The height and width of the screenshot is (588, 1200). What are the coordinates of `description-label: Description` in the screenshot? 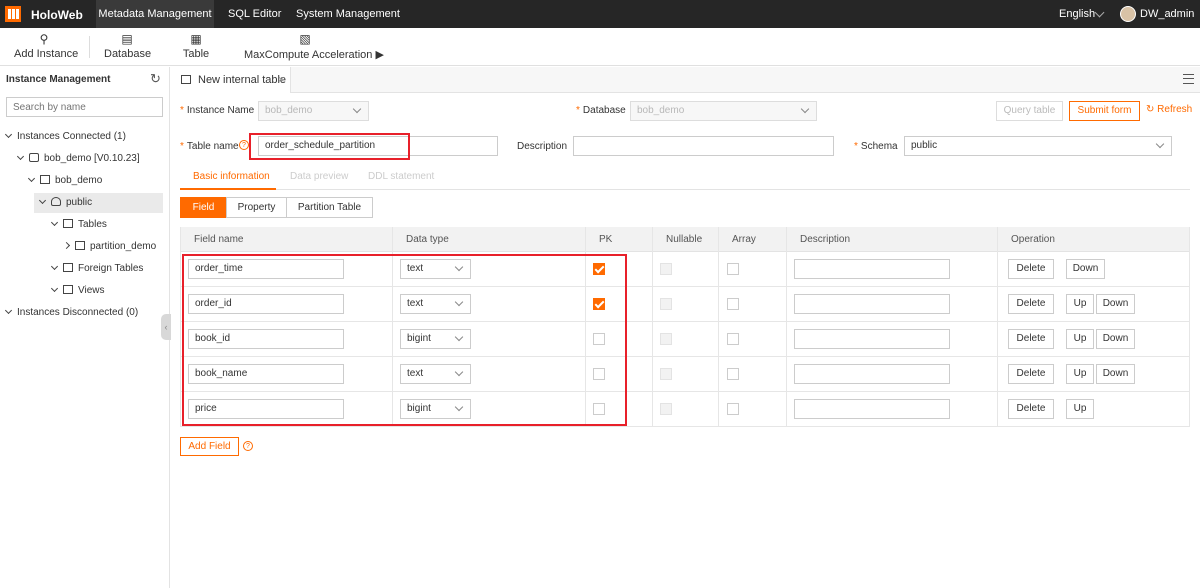 It's located at (542, 146).